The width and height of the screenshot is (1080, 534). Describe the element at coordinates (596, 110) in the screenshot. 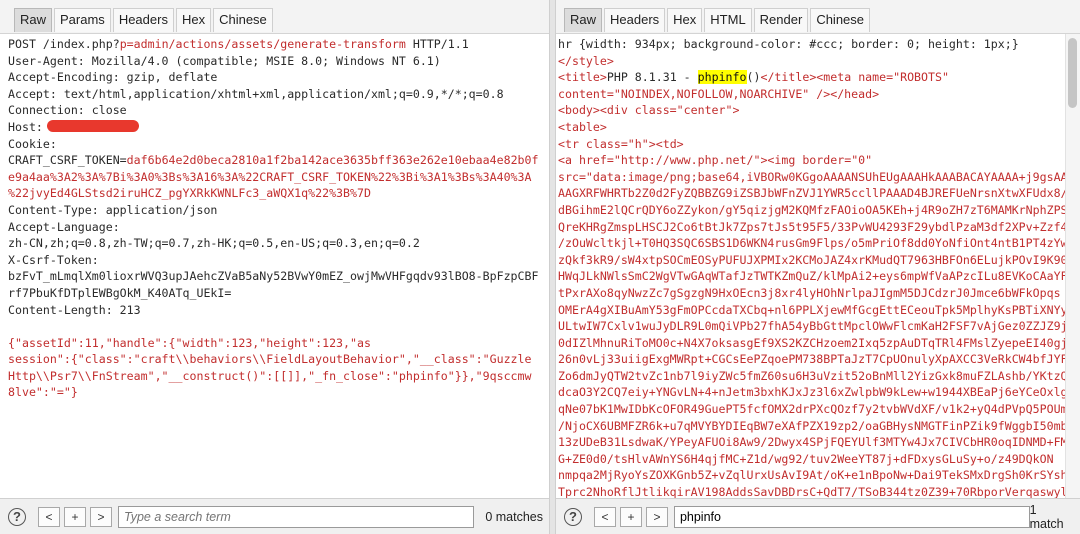

I see `code-segment: <body><div` at that location.